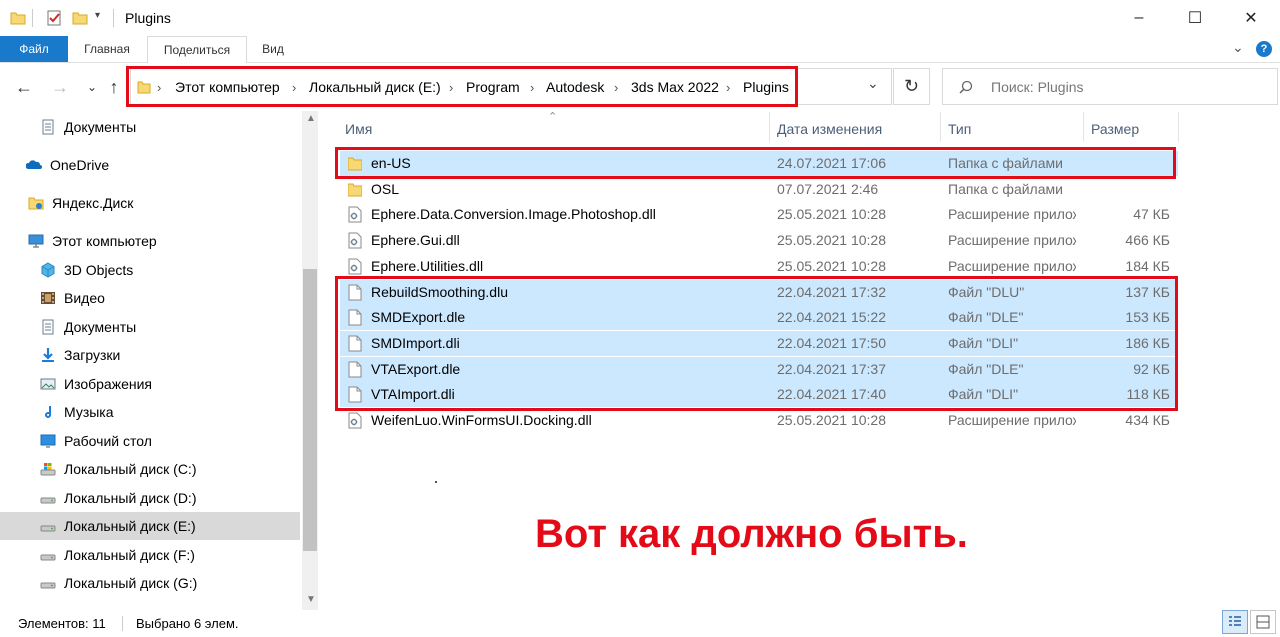 The width and height of the screenshot is (1280, 637). I want to click on sidebar-item-label: Загрузки, so click(92, 355).